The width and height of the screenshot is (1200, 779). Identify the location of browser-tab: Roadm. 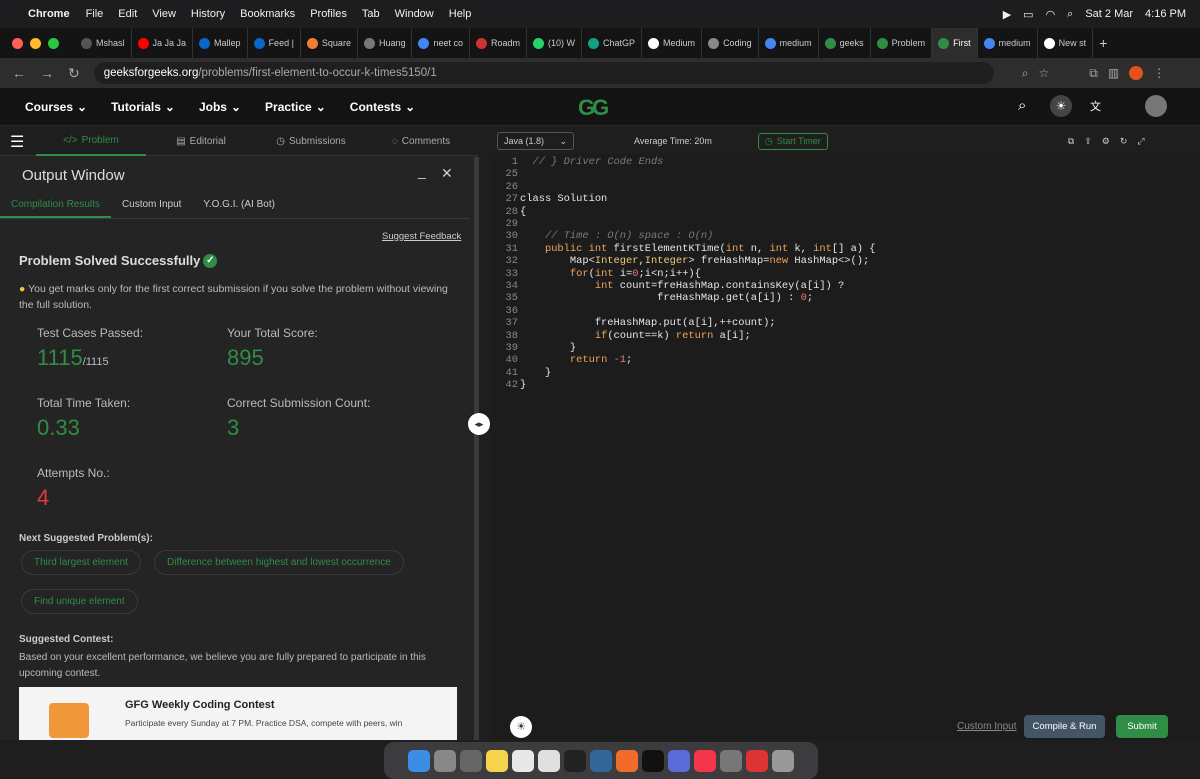
(499, 43).